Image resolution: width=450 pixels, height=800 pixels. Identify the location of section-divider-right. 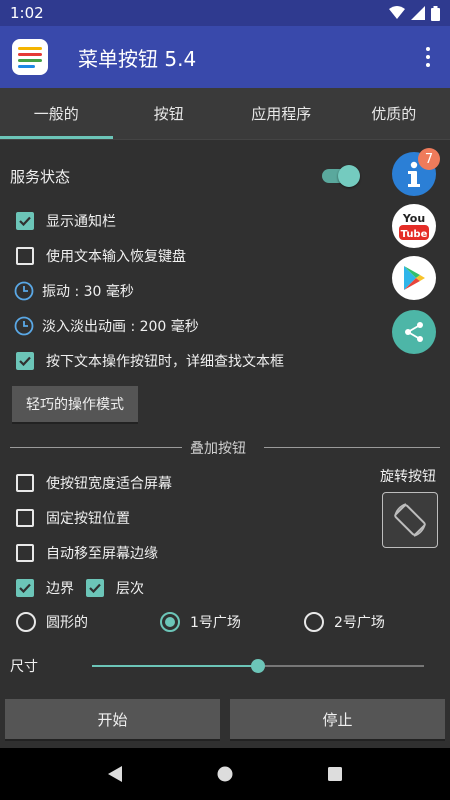
(352, 447).